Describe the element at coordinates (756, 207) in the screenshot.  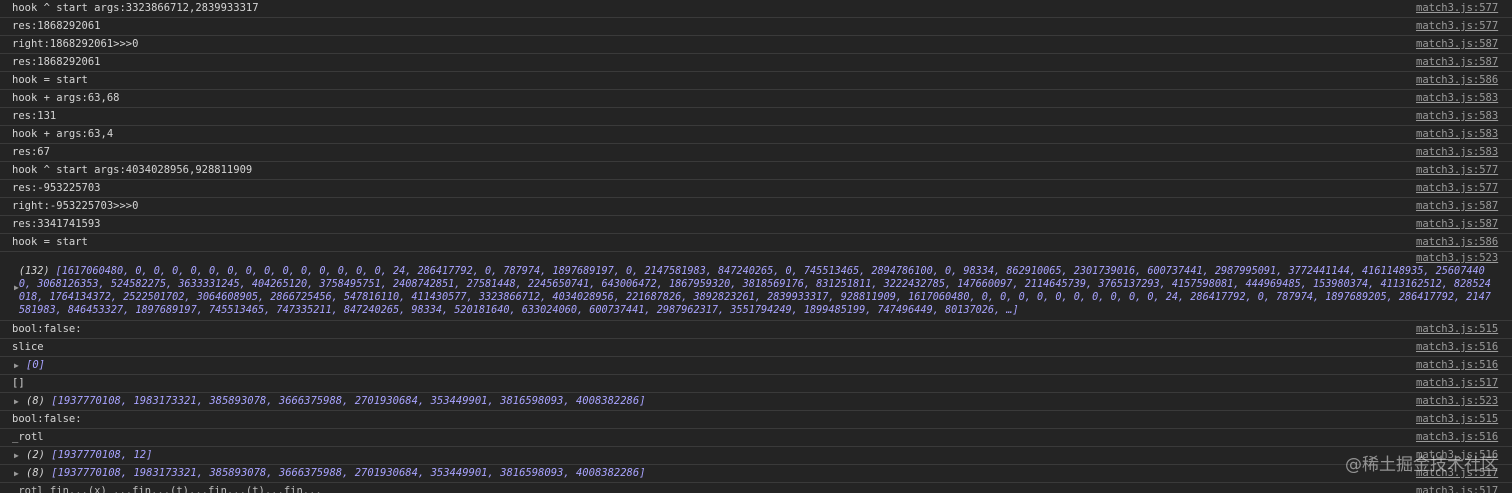
I see `console-message-row: right:-953225703>>>0 match3.js:587` at that location.